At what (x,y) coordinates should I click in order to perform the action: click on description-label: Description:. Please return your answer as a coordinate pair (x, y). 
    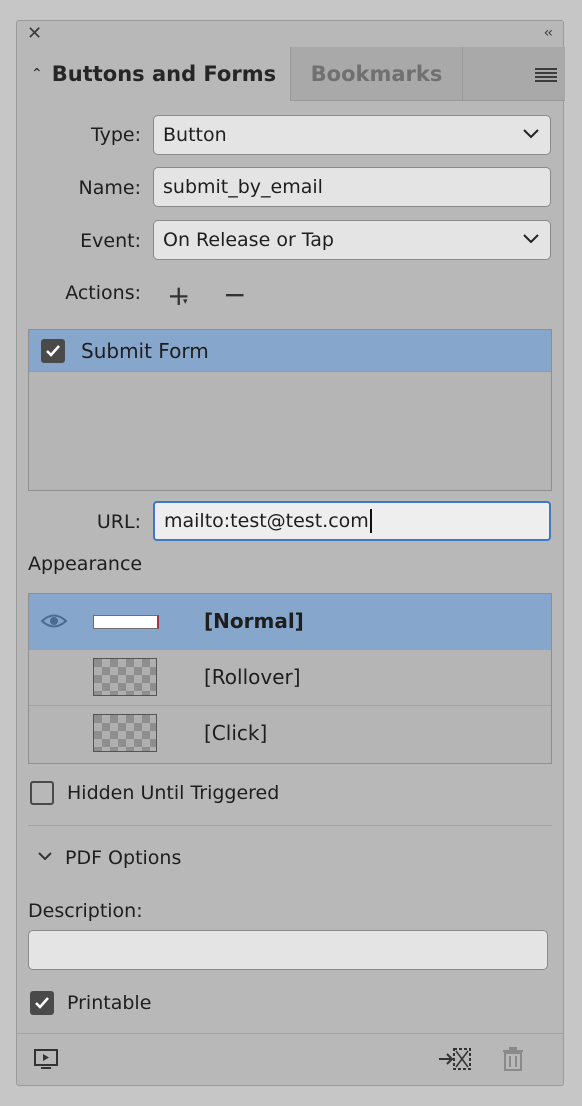
    Looking at the image, I should click on (85, 911).